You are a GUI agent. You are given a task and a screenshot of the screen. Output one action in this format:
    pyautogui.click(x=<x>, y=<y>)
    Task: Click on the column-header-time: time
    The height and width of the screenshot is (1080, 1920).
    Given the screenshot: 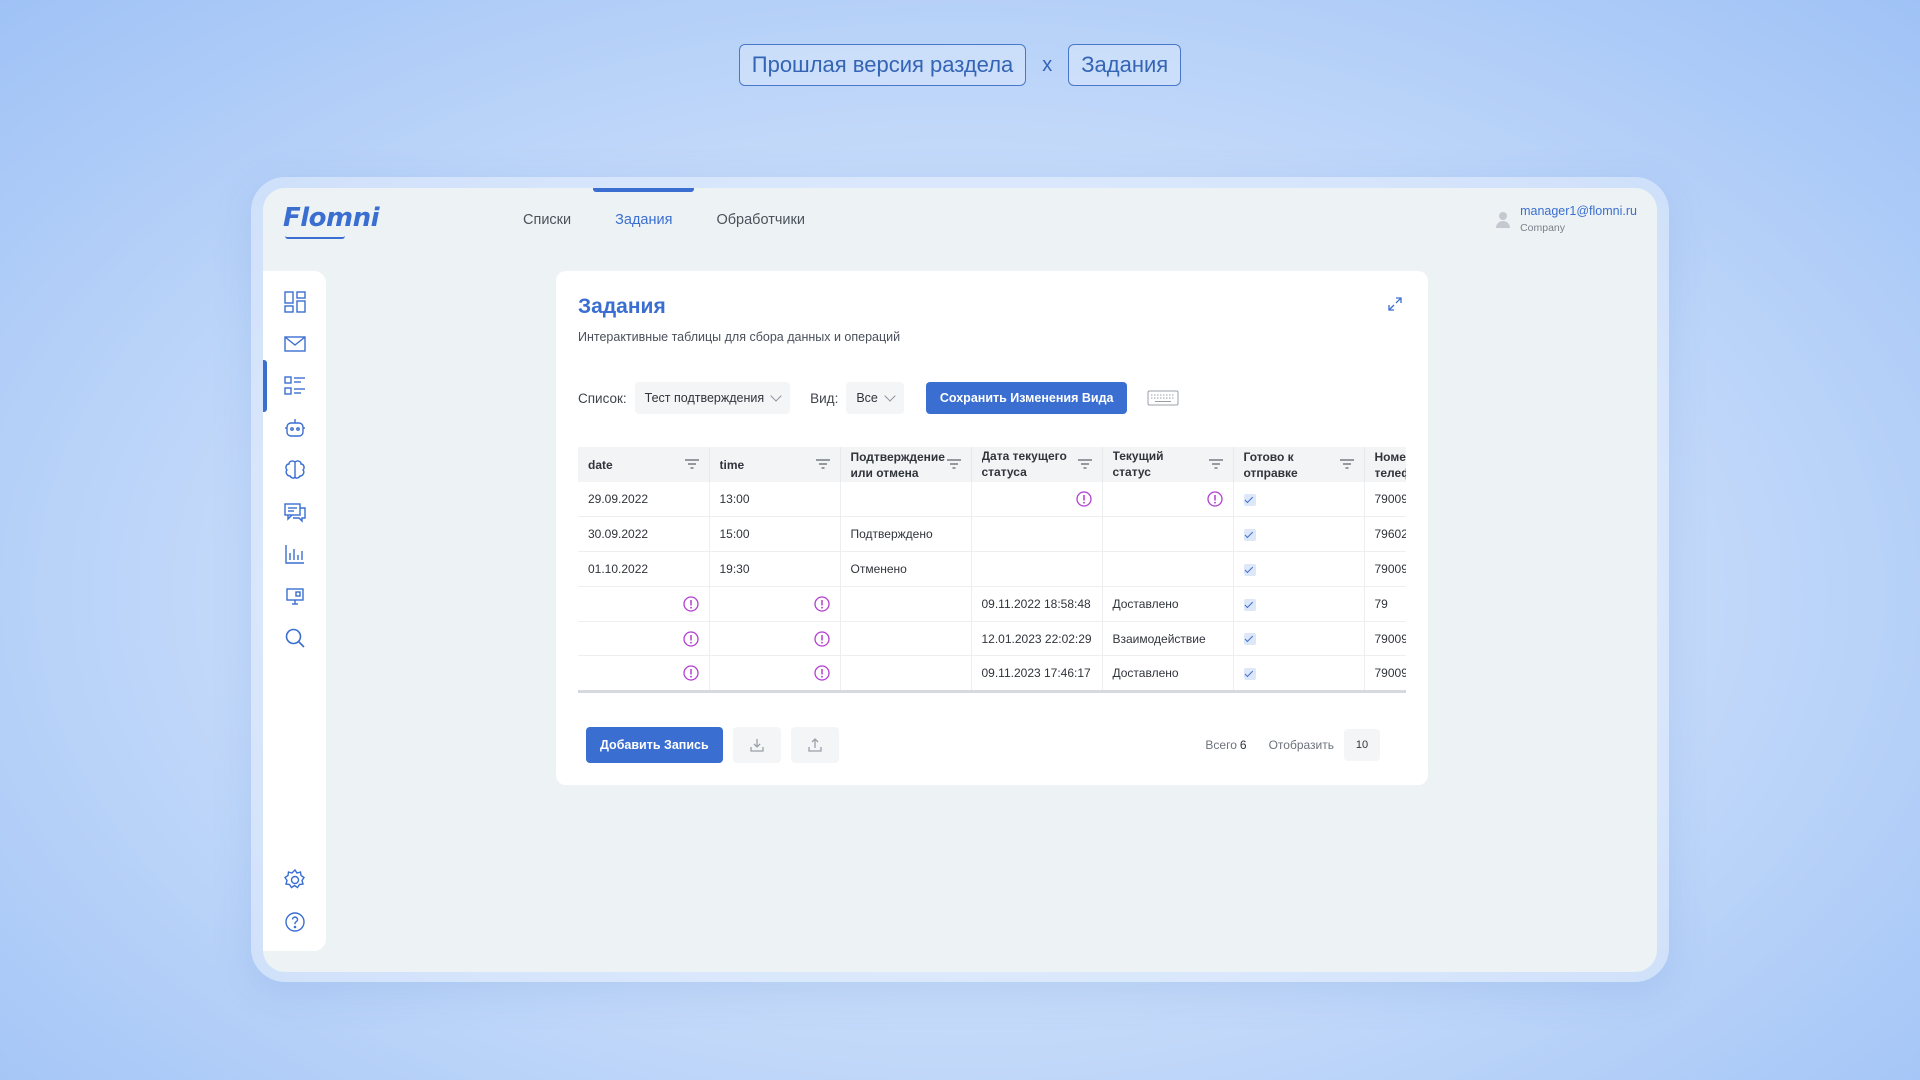 What is the action you would take?
    pyautogui.click(x=775, y=464)
    